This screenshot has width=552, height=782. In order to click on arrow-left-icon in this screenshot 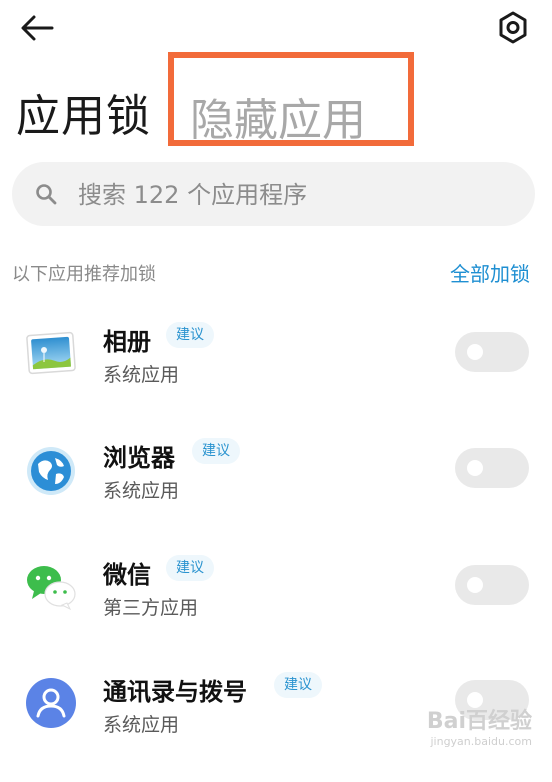, I will do `click(37, 28)`.